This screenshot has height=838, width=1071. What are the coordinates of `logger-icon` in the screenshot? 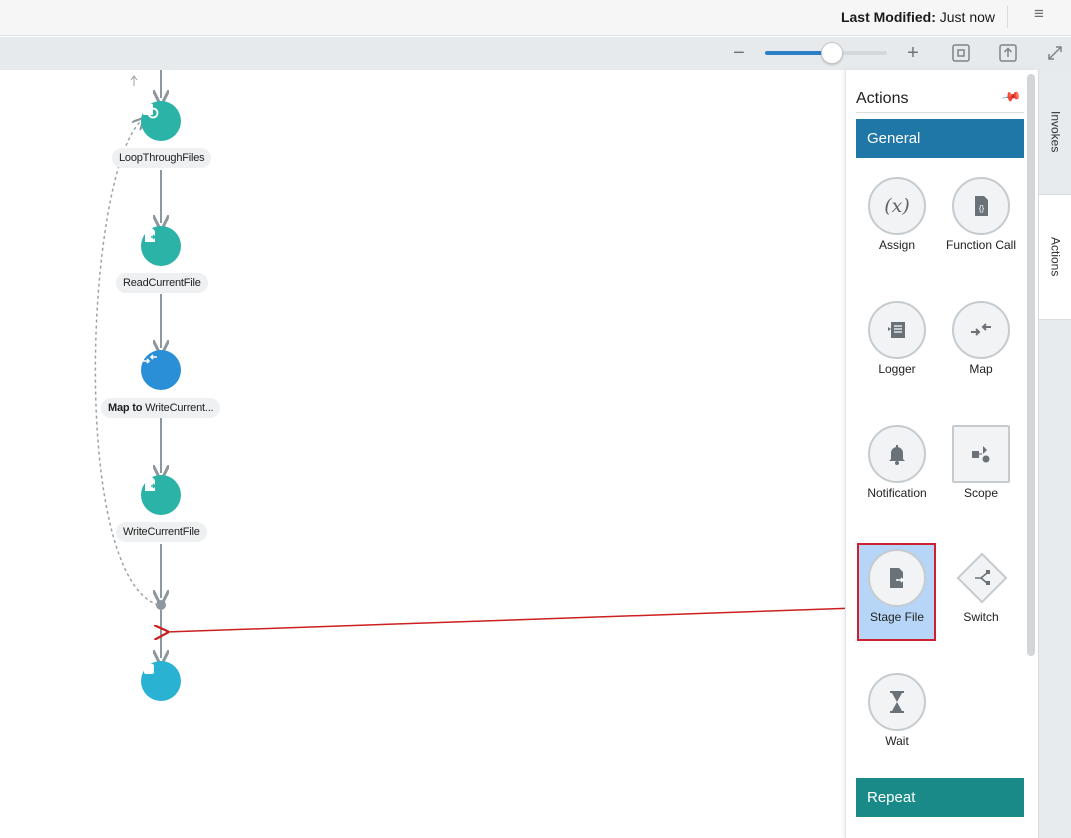 It's located at (897, 330).